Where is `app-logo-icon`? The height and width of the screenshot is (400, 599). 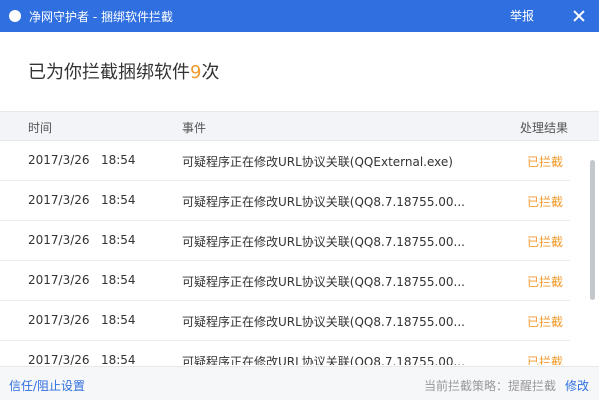 app-logo-icon is located at coordinates (15, 16).